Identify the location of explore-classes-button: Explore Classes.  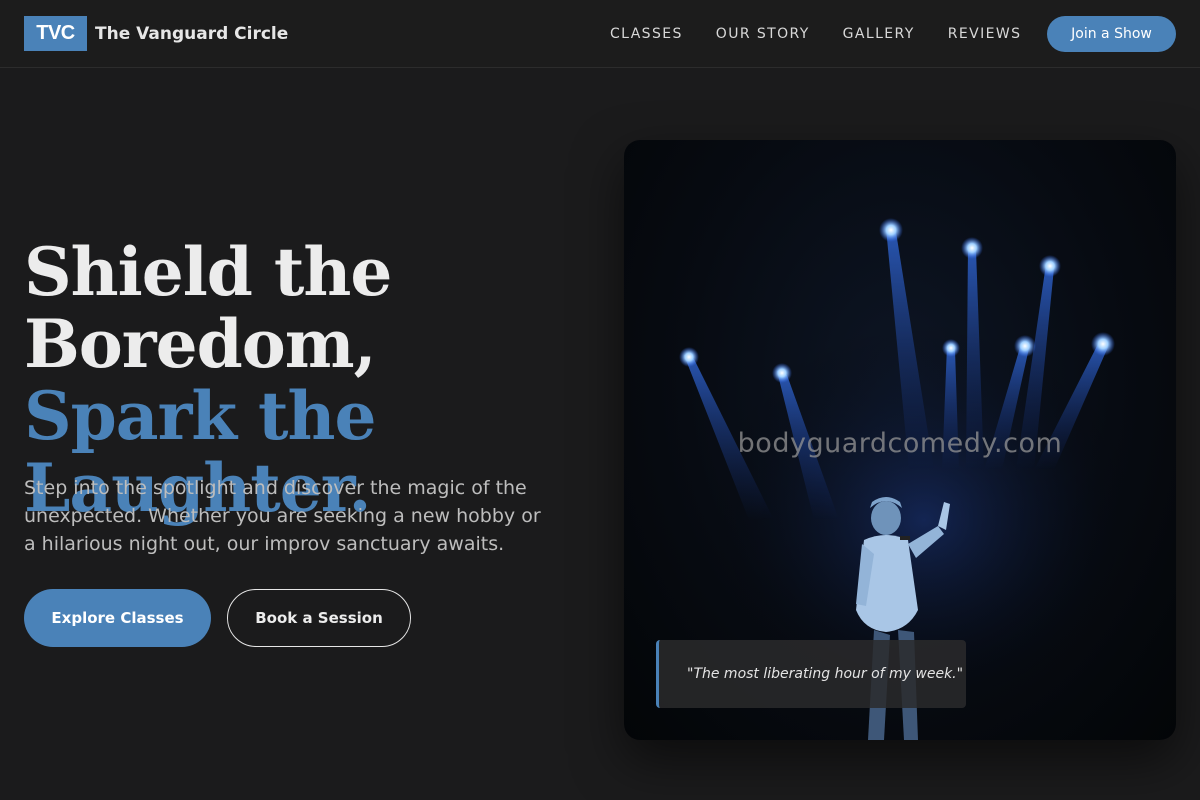
(117, 618).